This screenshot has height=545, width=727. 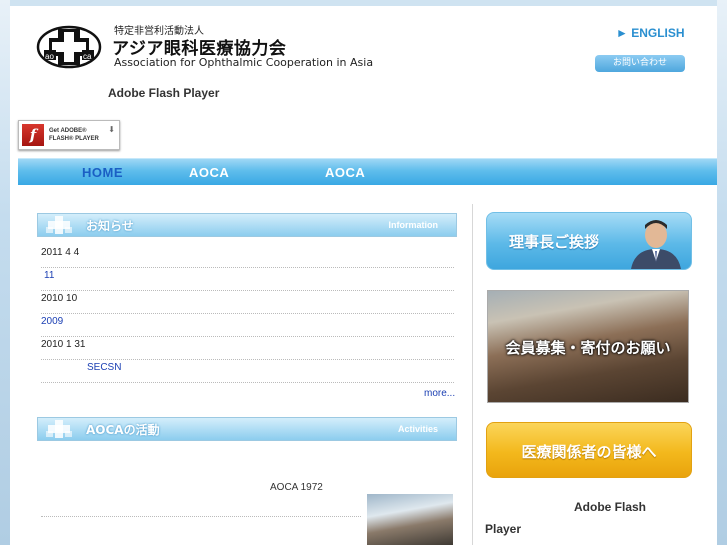 What do you see at coordinates (60, 252) in the screenshot?
I see `news-date: 2011 4 4` at bounding box center [60, 252].